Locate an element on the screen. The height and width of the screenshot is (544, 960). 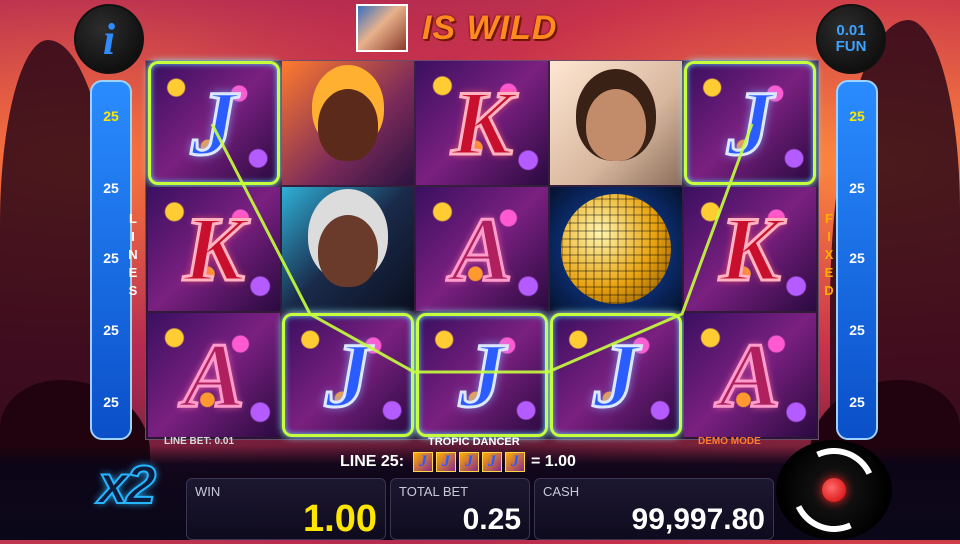
denomination-unit: FUN is located at coordinates (851, 46).